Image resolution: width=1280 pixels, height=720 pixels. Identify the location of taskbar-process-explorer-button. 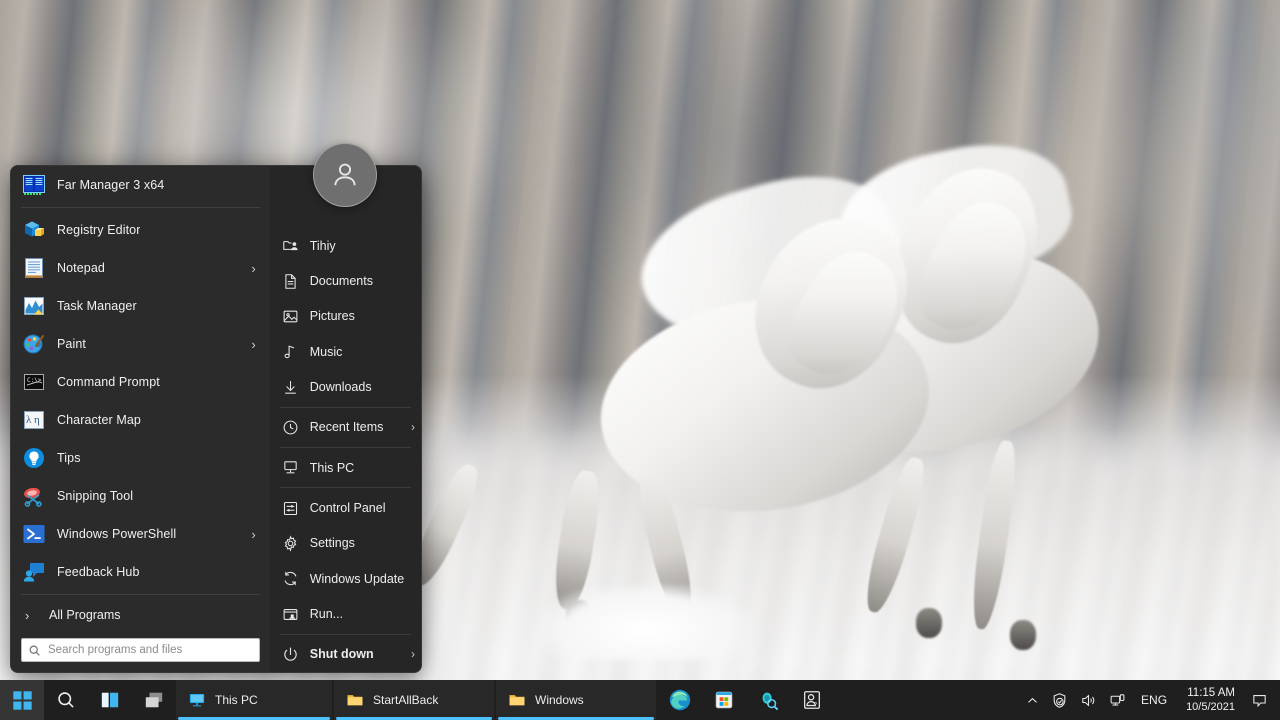
(768, 700).